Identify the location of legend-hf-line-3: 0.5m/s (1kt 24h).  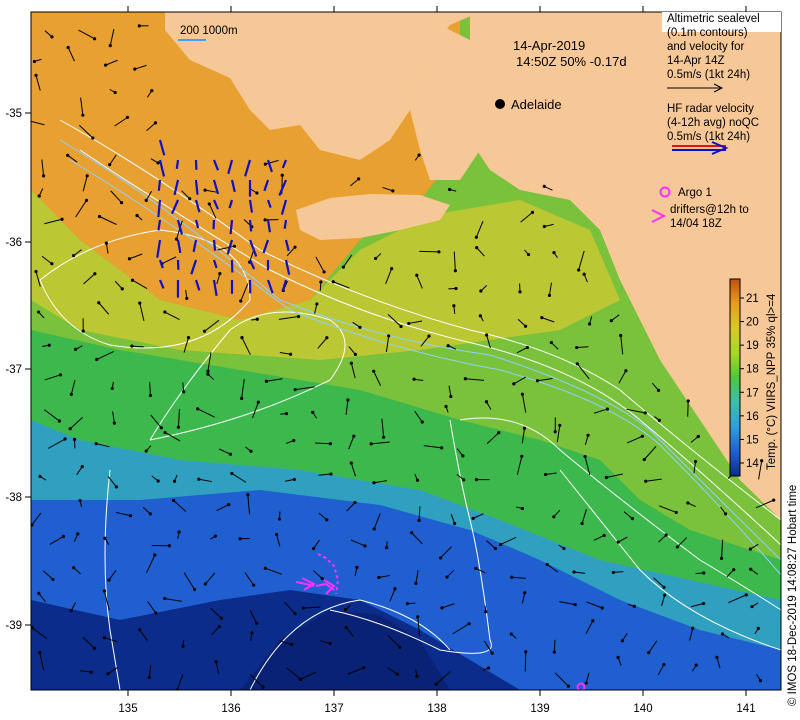
(708, 137).